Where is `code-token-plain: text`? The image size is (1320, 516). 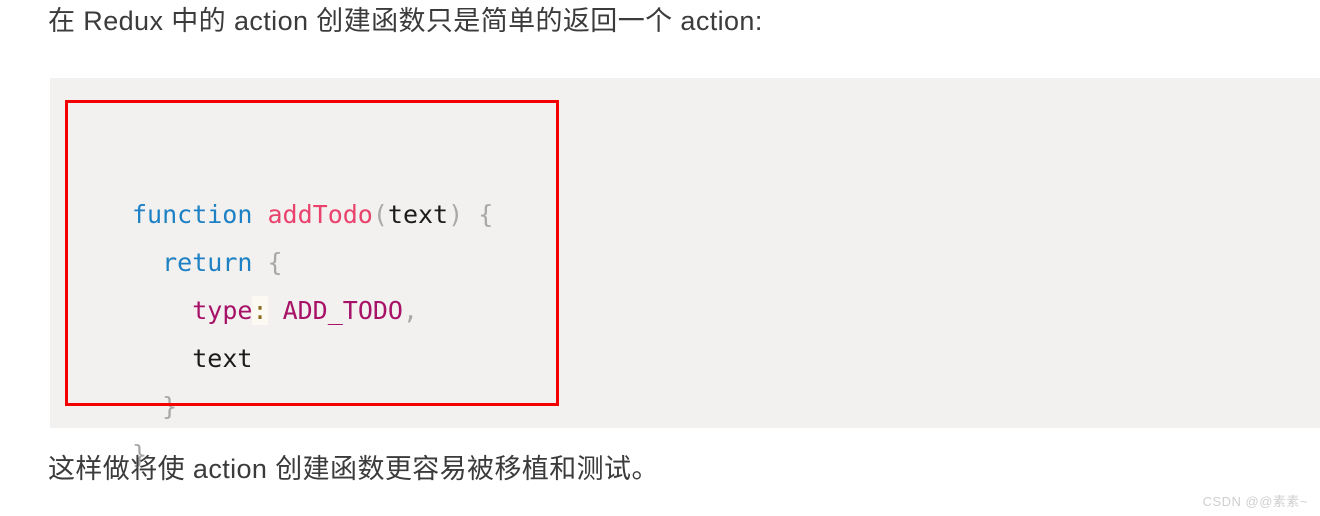
code-token-plain: text is located at coordinates (222, 358).